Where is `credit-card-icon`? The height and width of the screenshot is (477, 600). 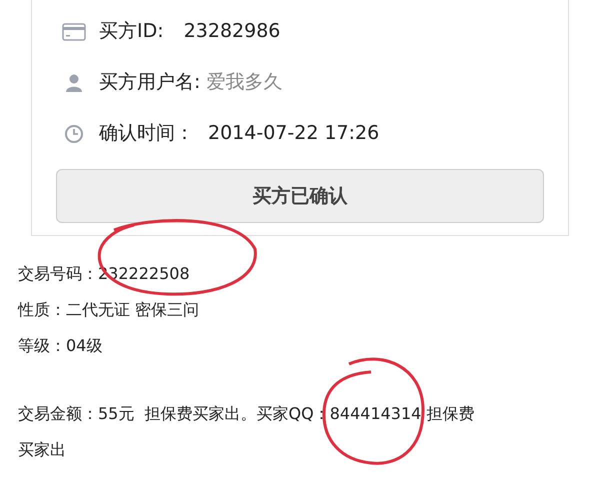 credit-card-icon is located at coordinates (74, 31).